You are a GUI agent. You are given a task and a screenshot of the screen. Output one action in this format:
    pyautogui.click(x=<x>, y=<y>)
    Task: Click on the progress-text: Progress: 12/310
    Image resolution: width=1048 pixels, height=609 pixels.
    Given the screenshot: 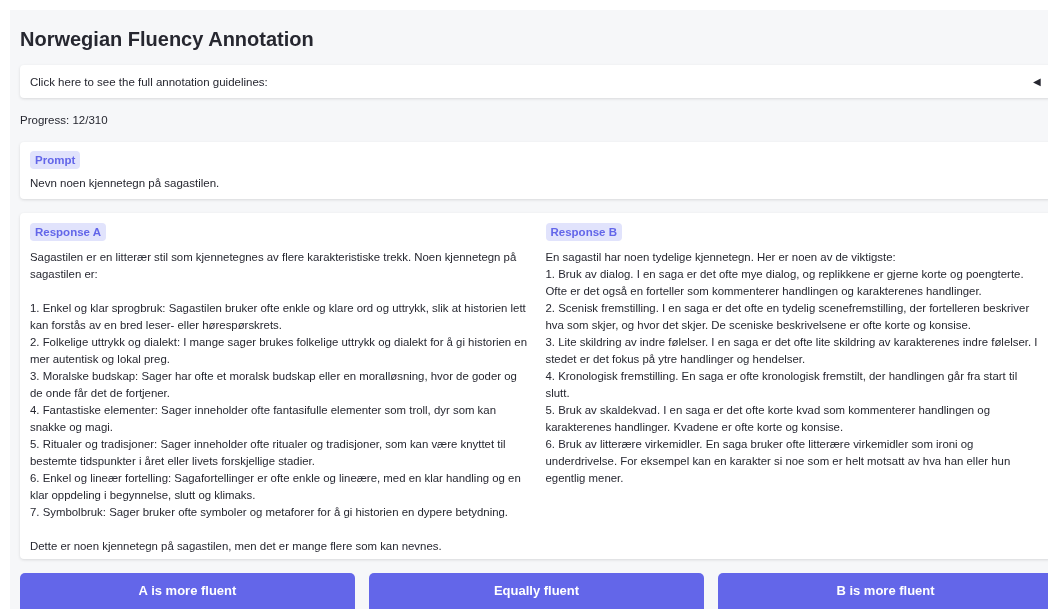 What is the action you would take?
    pyautogui.click(x=64, y=120)
    